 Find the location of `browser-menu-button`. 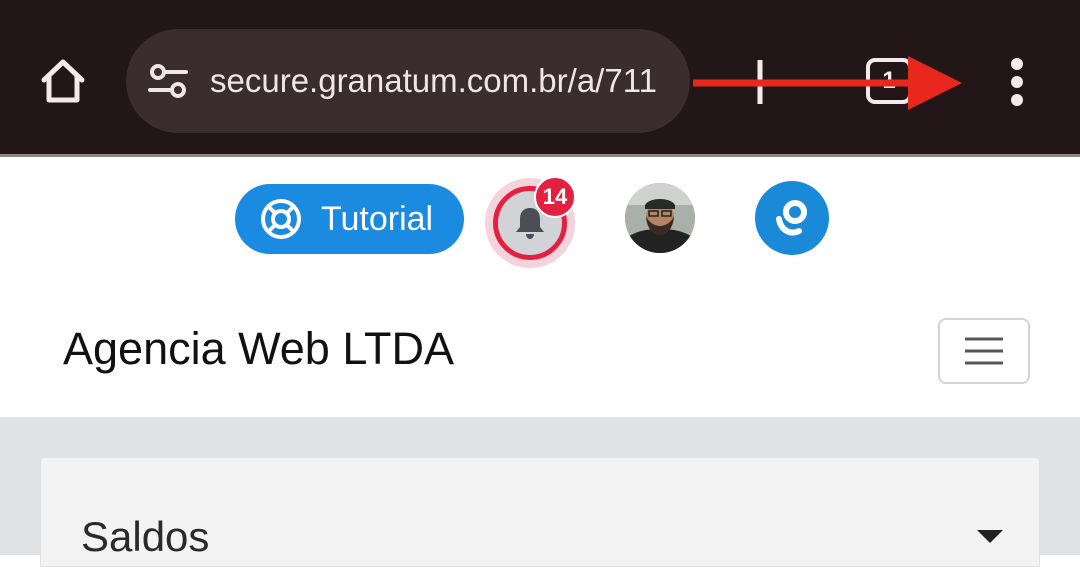

browser-menu-button is located at coordinates (1017, 82).